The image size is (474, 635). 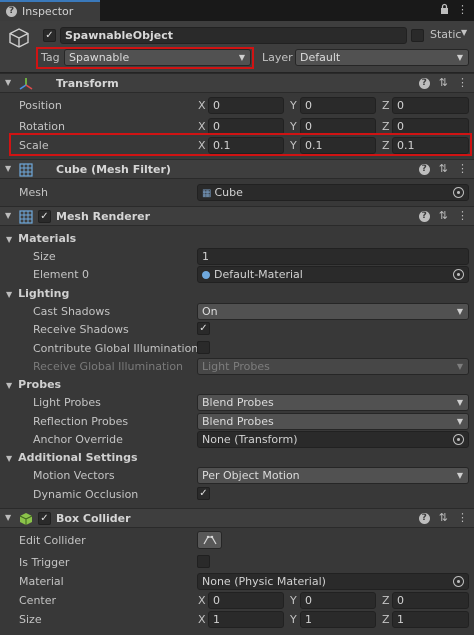 What do you see at coordinates (207, 193) in the screenshot?
I see `mesh-icon: ▦` at bounding box center [207, 193].